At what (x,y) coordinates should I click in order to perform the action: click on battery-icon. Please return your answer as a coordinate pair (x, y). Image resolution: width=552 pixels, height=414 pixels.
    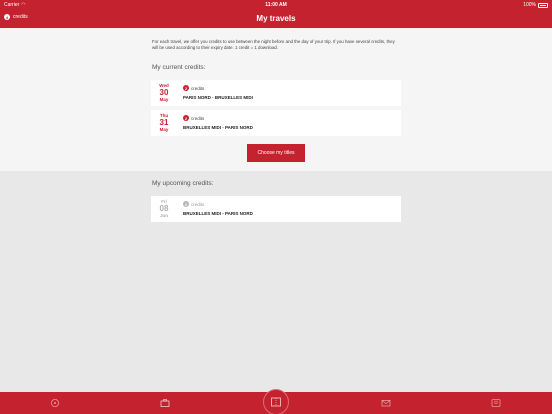
    Looking at the image, I should click on (543, 5).